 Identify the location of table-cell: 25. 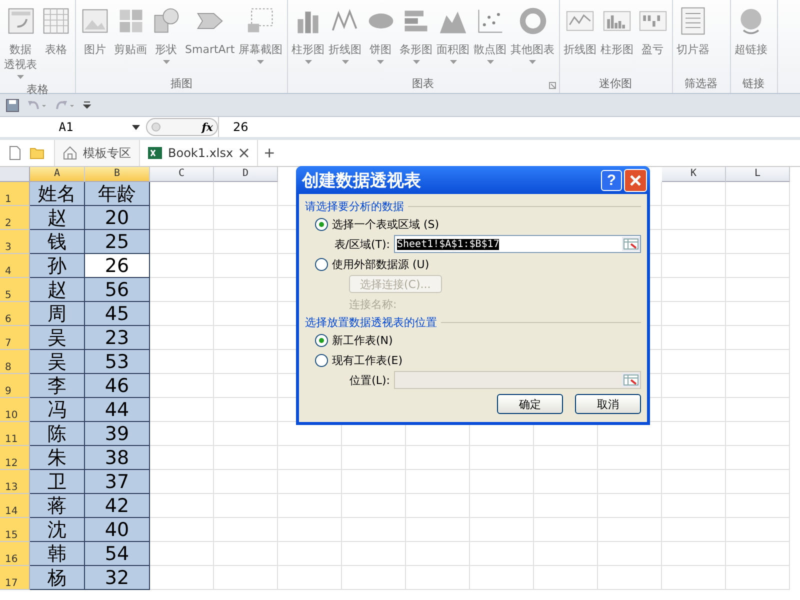
(117, 242).